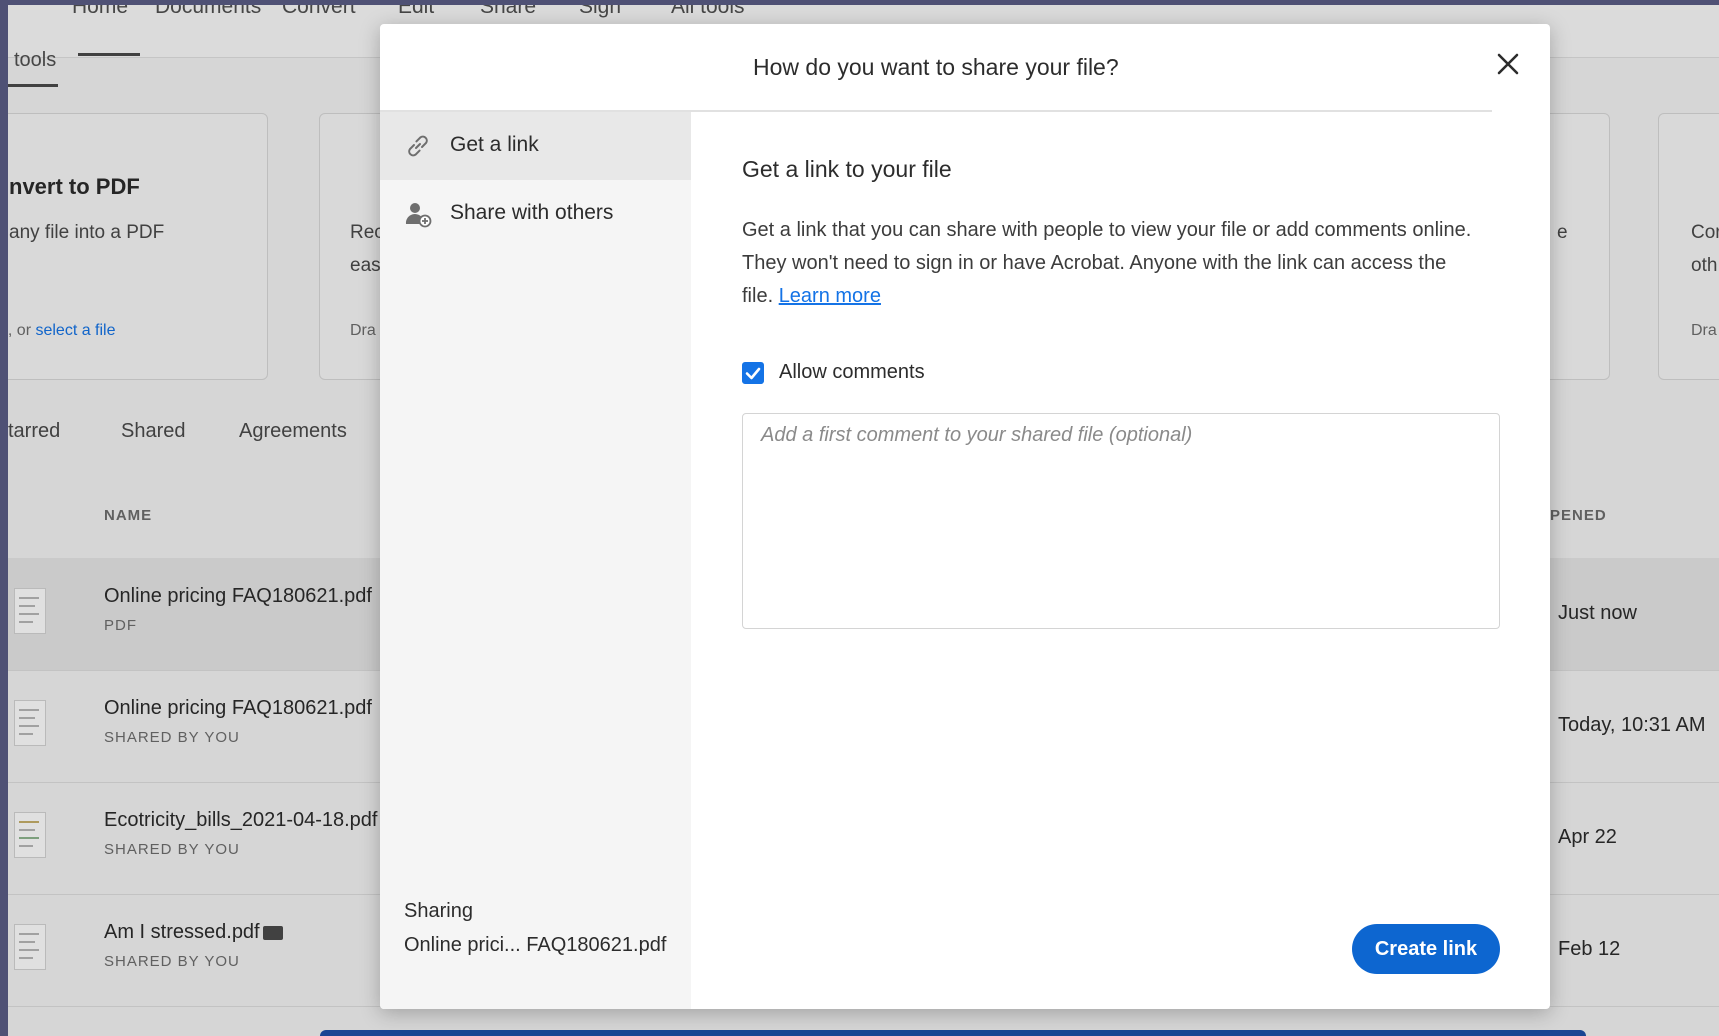 This screenshot has width=1719, height=1036. Describe the element at coordinates (1121, 521) in the screenshot. I see `first-comment-input` at that location.